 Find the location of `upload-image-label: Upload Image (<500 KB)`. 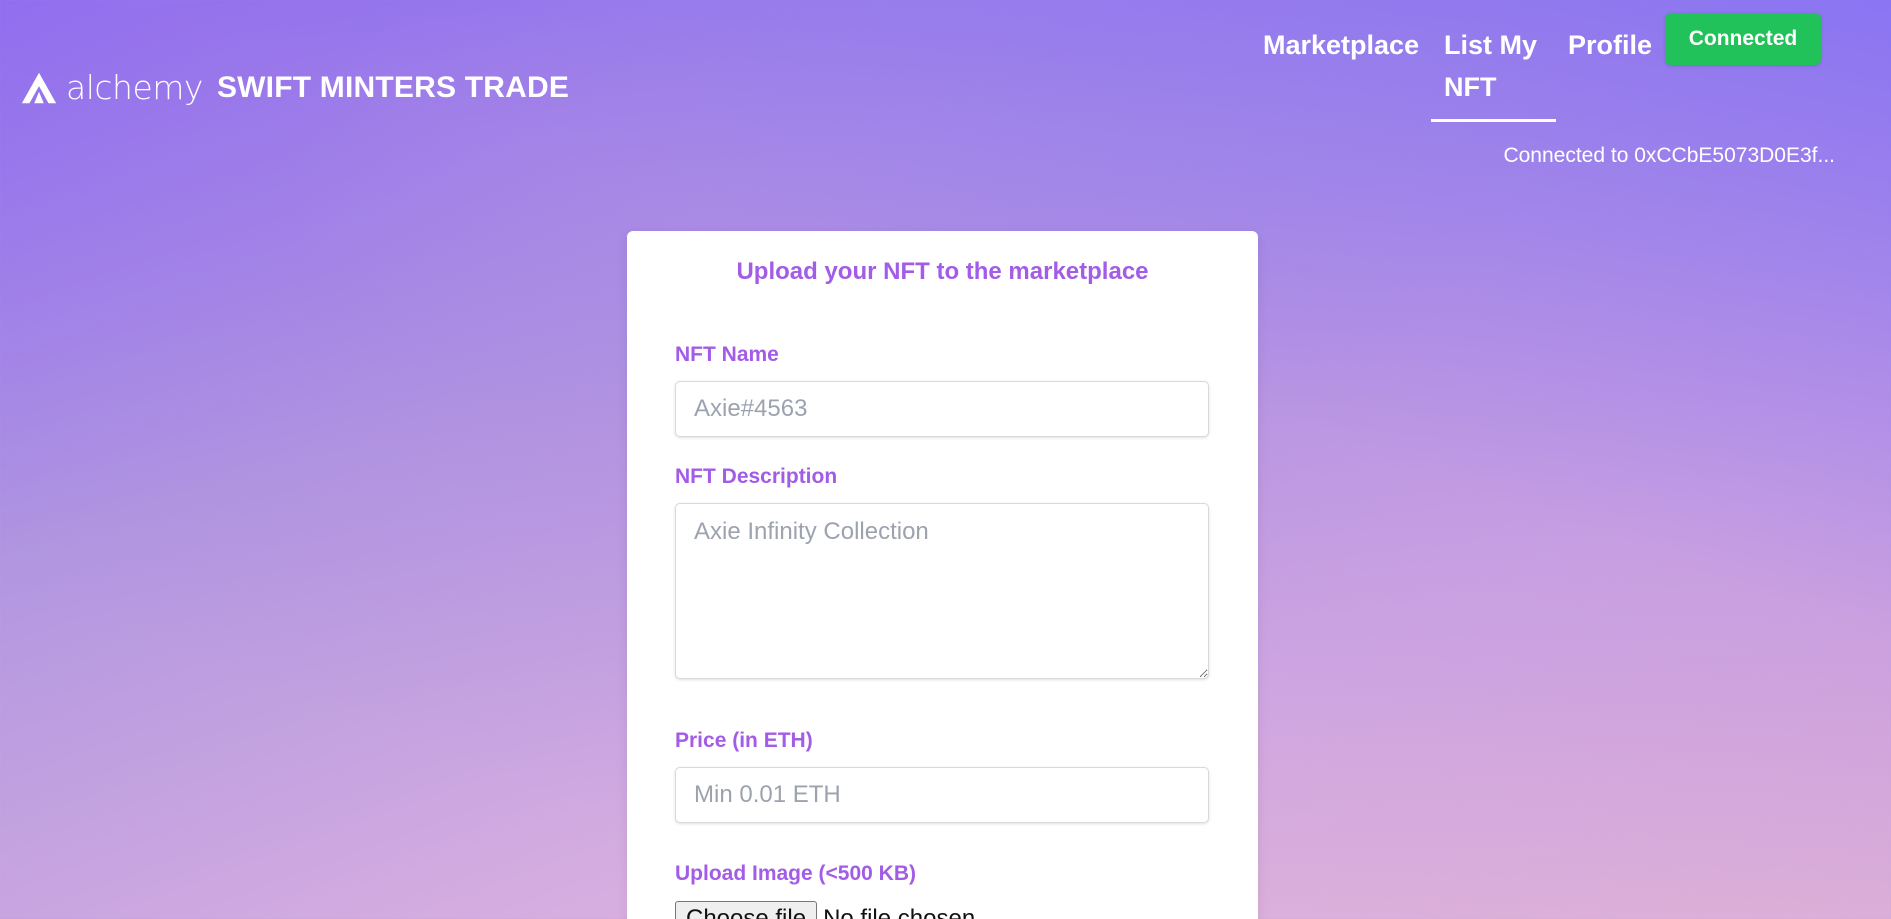

upload-image-label: Upload Image (<500 KB) is located at coordinates (795, 873).